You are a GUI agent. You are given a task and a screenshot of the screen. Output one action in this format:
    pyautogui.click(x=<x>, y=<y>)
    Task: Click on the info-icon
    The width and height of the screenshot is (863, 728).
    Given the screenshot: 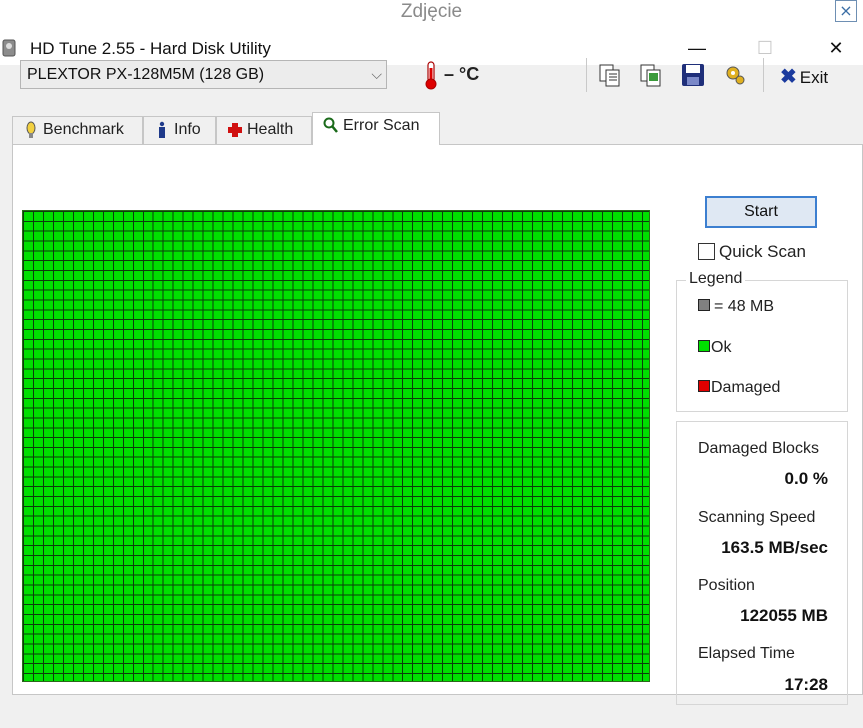 What is the action you would take?
    pyautogui.click(x=162, y=129)
    